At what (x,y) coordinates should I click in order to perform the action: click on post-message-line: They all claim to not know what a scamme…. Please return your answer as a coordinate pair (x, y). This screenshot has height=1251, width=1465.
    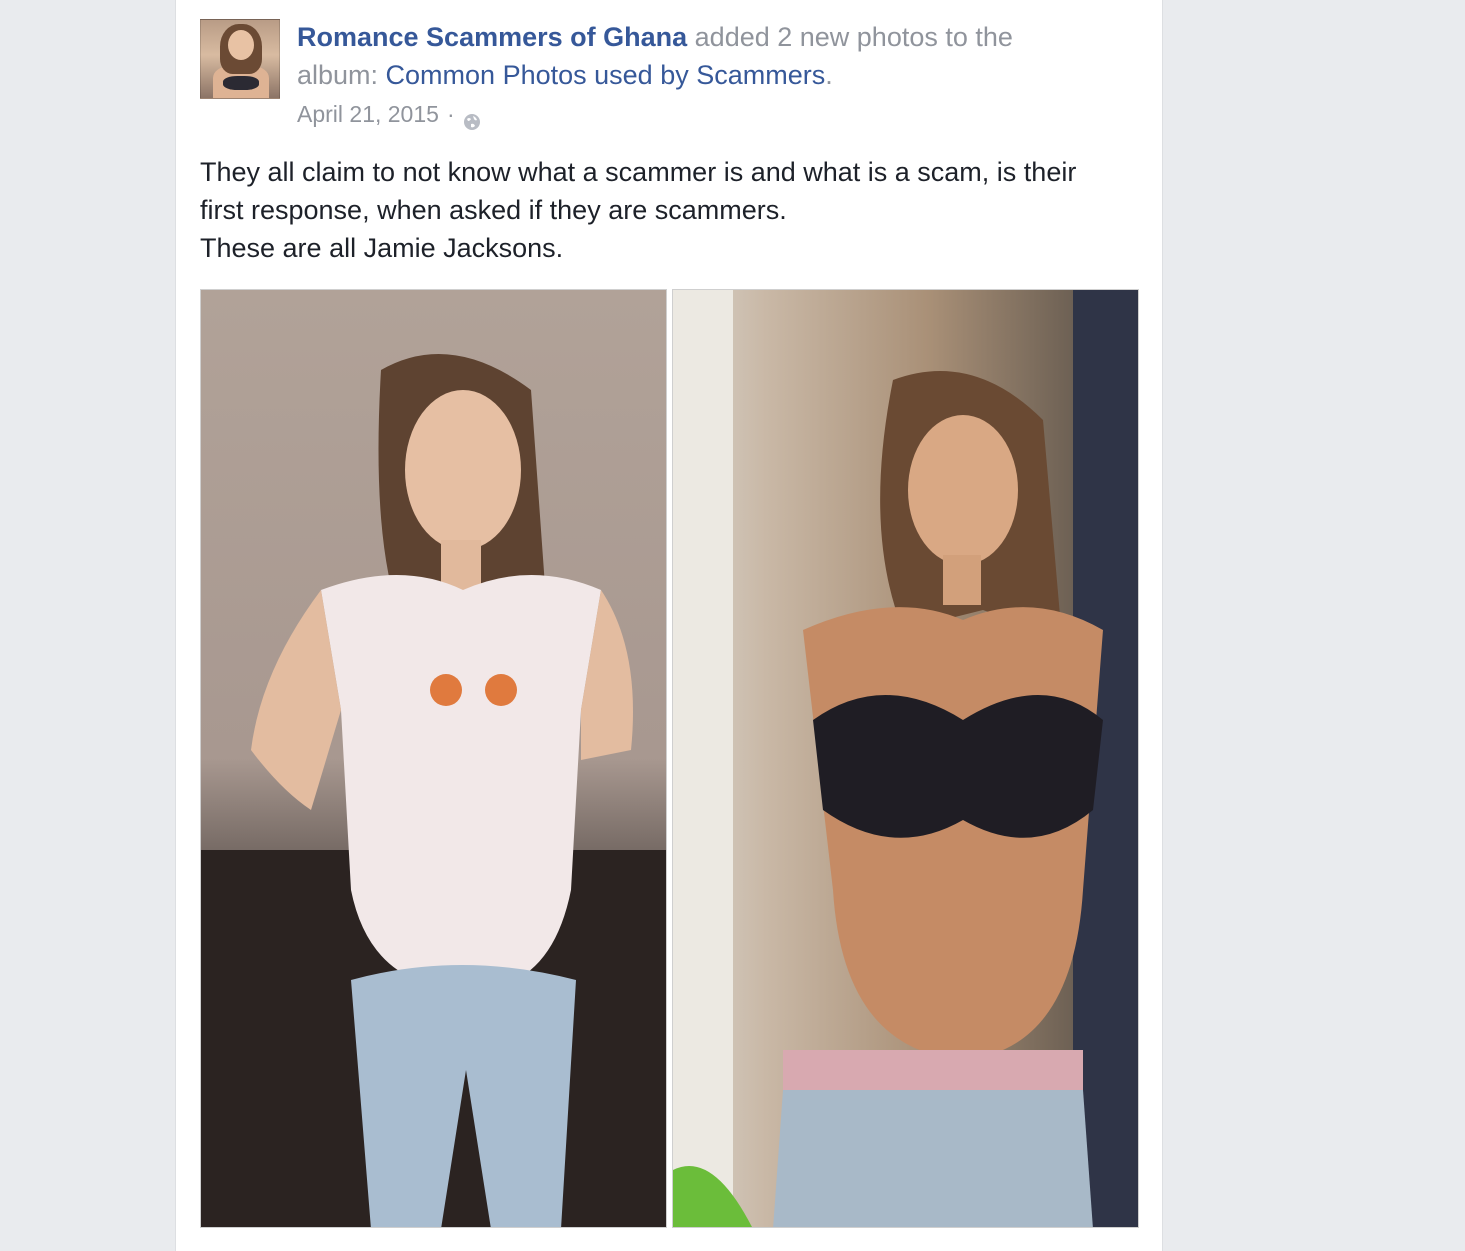
    Looking at the image, I should click on (638, 191).